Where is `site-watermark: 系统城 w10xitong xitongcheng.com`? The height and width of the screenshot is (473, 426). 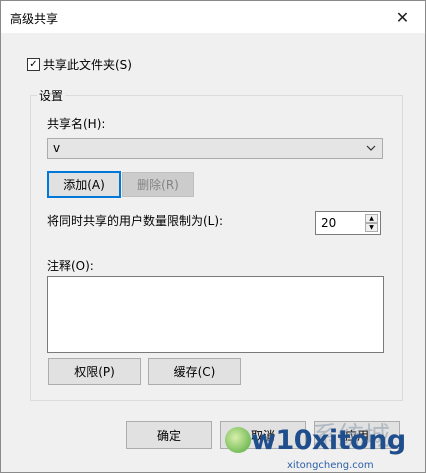
site-watermark: 系统城 w10xitong xitongcheng.com is located at coordinates (321, 443).